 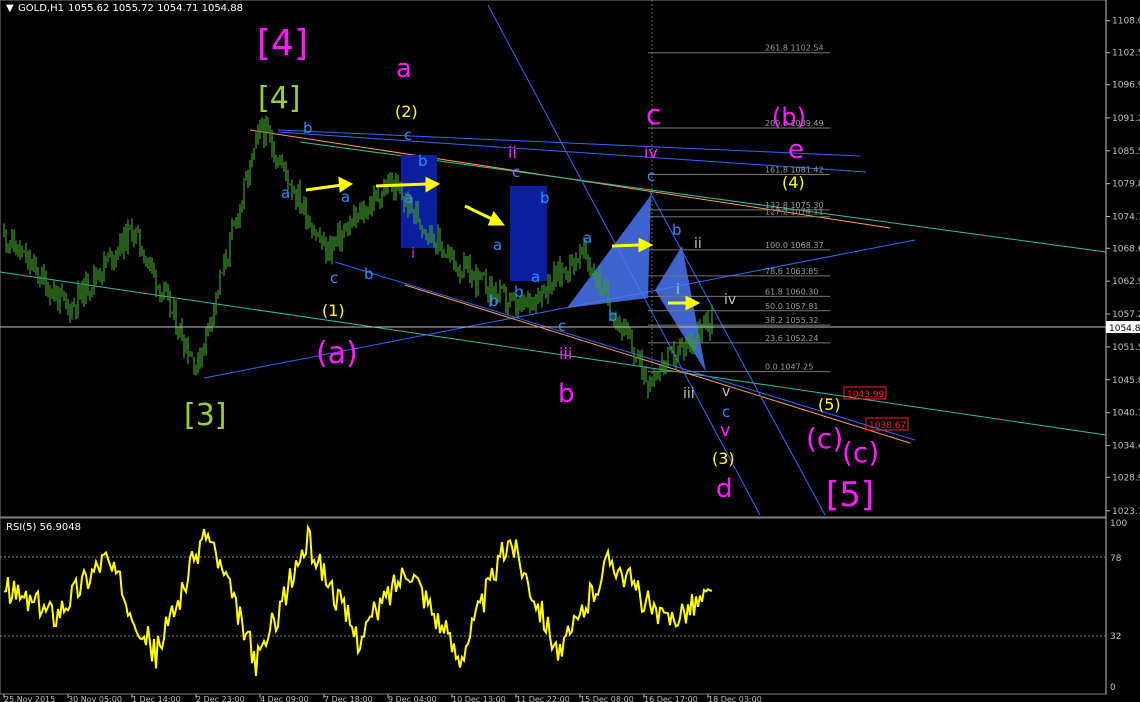 I want to click on price-tick-label: 1051.54, so click(x=1126, y=348).